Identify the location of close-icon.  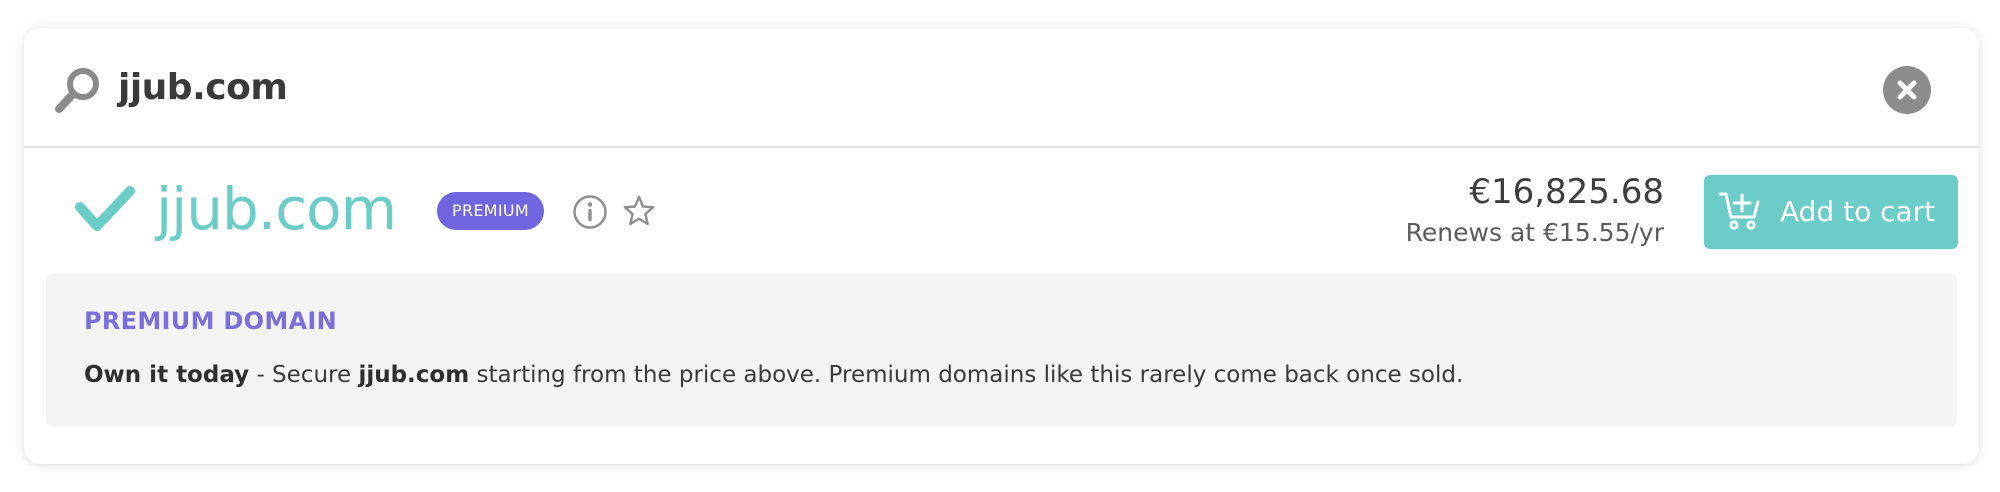
(1907, 90).